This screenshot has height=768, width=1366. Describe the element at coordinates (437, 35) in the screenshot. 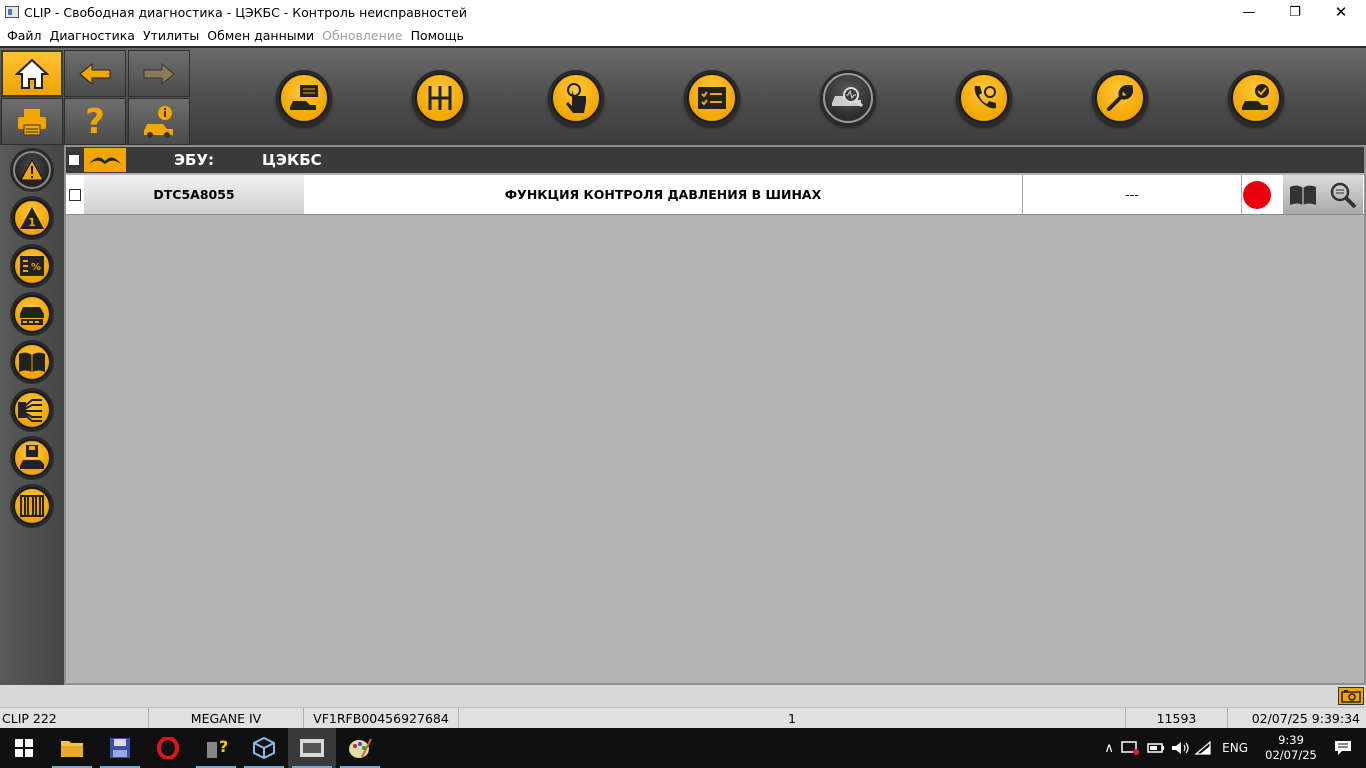

I see `menu-help: Помощь` at that location.